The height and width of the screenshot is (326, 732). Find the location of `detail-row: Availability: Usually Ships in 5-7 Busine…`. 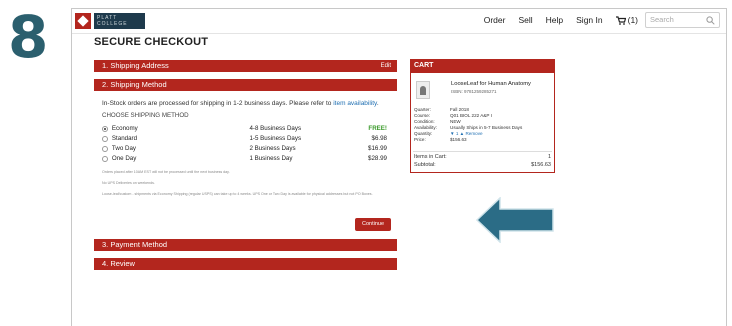

detail-row: Availability: Usually Ships in 5-7 Busine… is located at coordinates (468, 127).